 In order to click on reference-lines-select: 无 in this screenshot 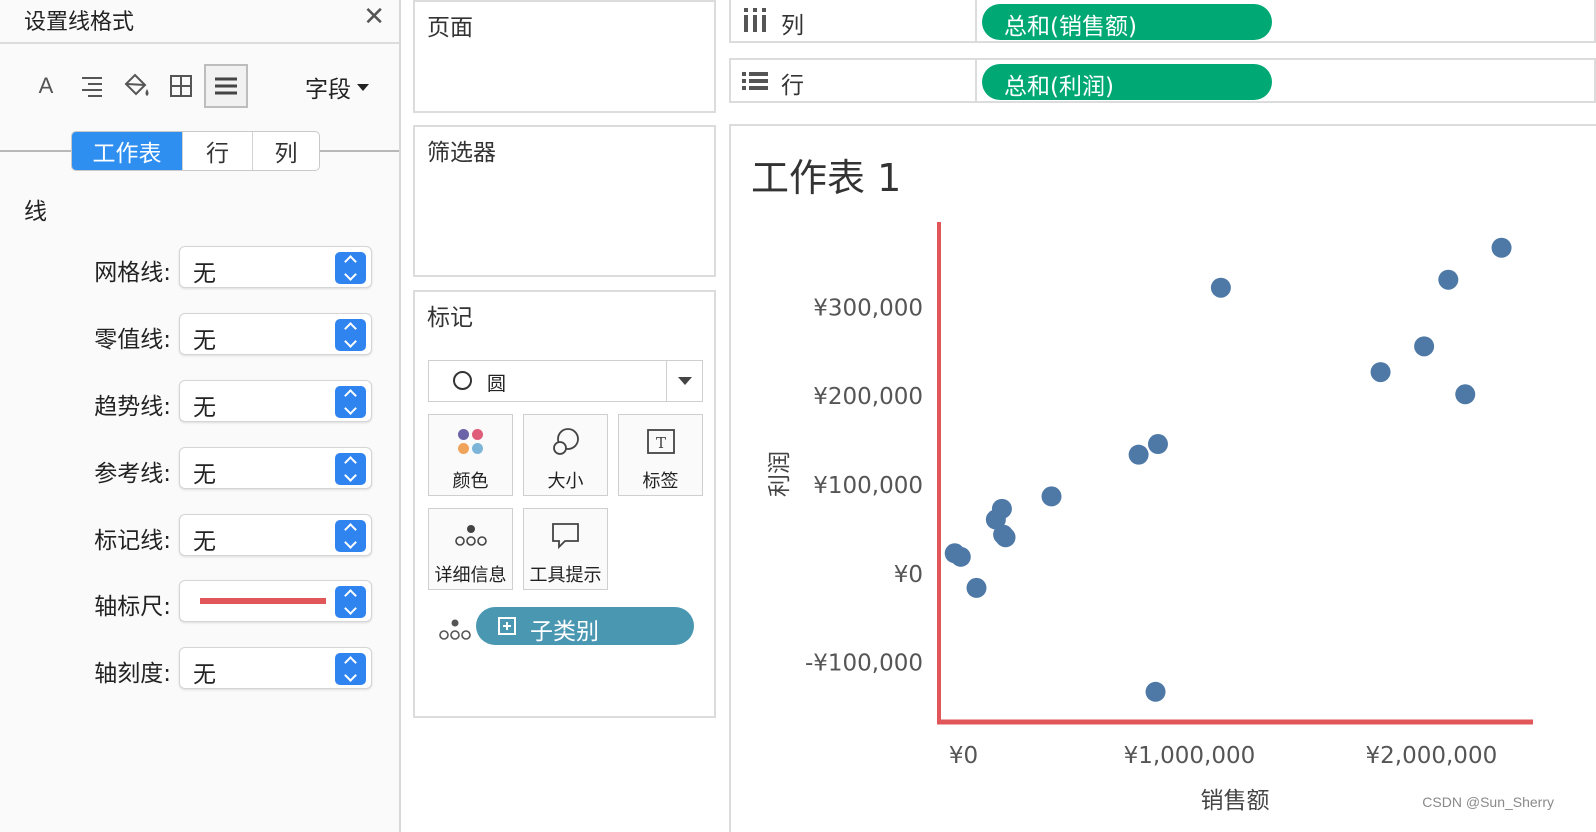, I will do `click(275, 468)`.